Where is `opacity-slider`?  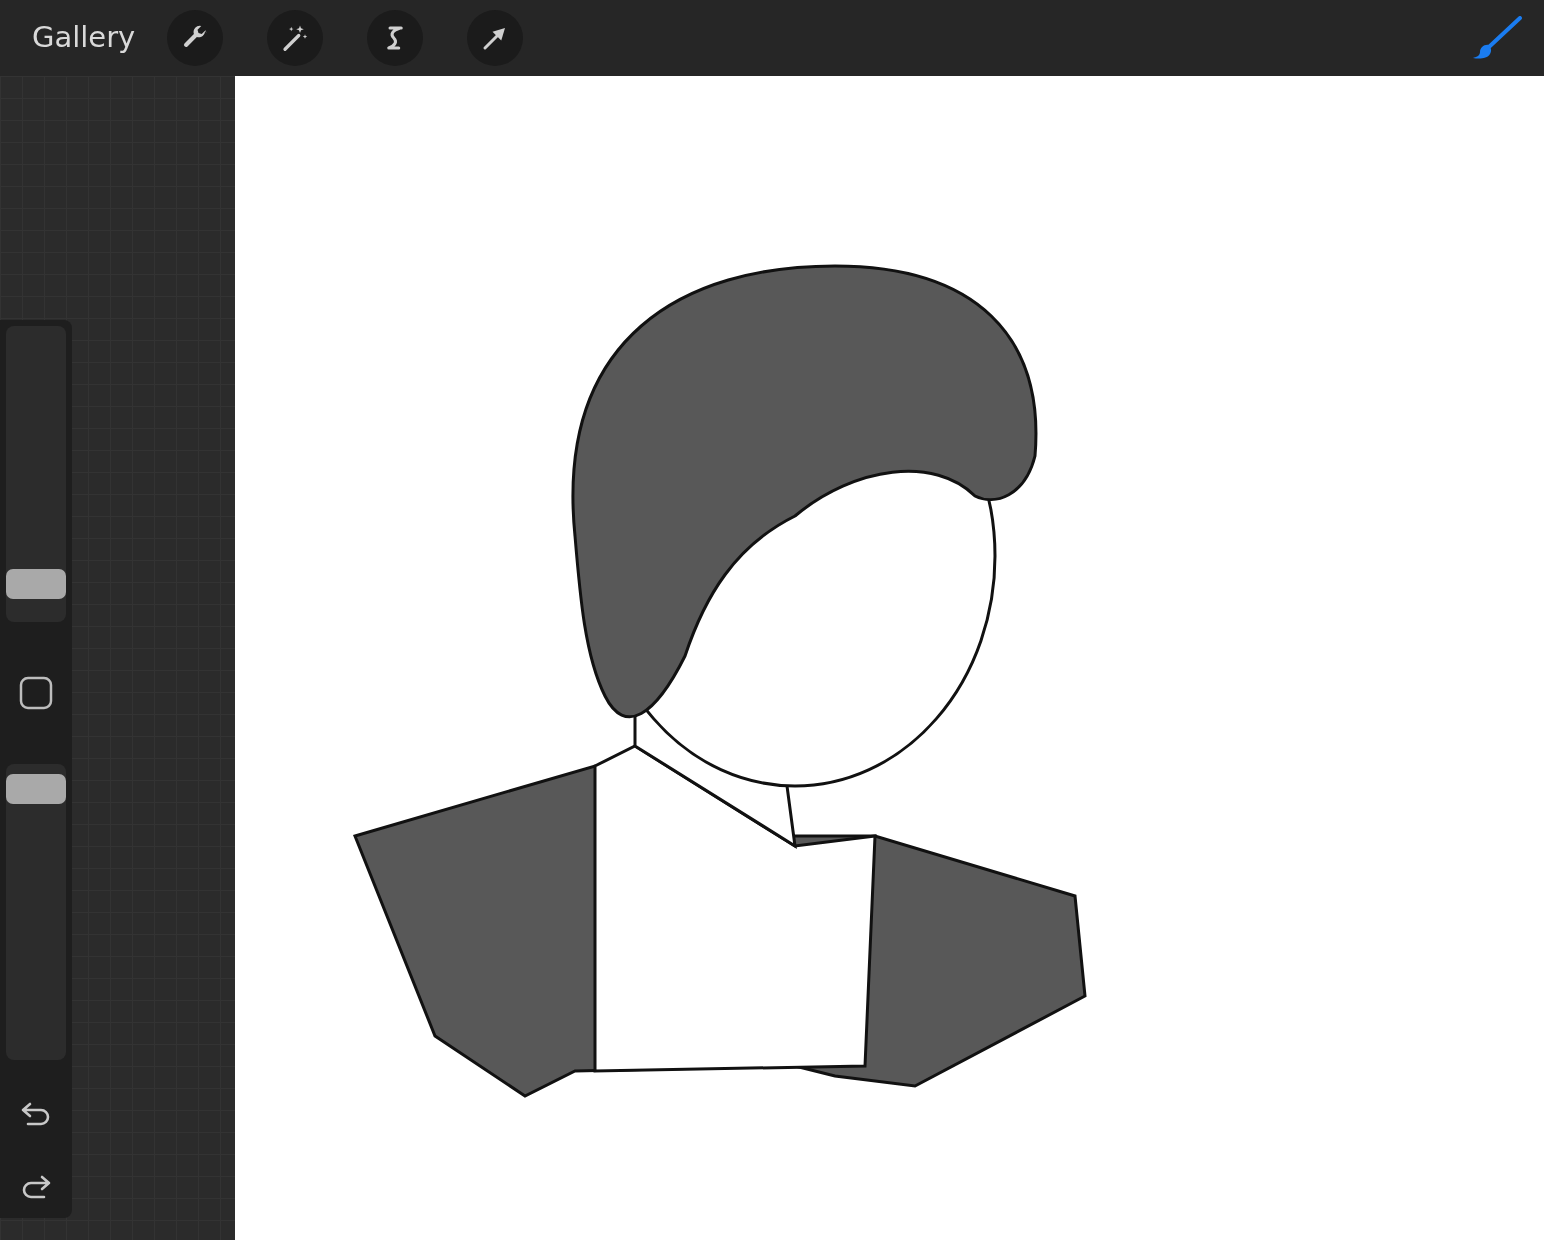 opacity-slider is located at coordinates (36, 912).